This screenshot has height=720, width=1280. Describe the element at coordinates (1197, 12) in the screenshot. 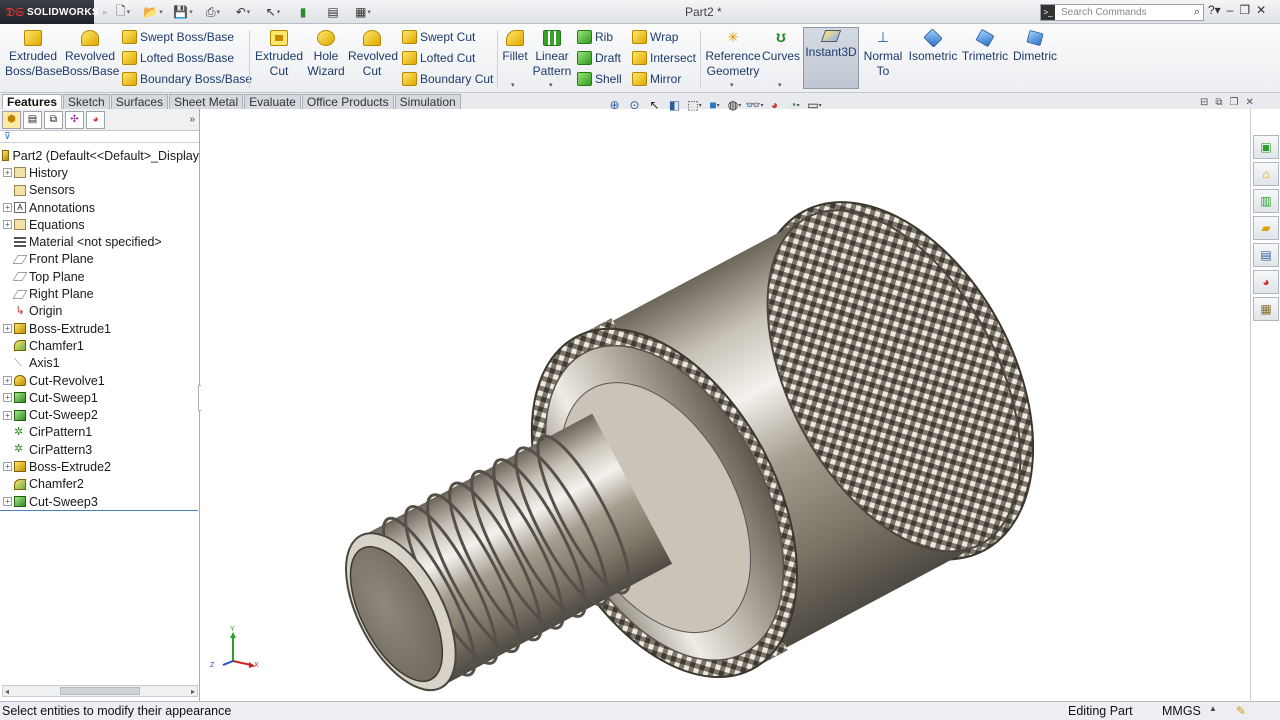

I see `search-icon: ⌕` at that location.